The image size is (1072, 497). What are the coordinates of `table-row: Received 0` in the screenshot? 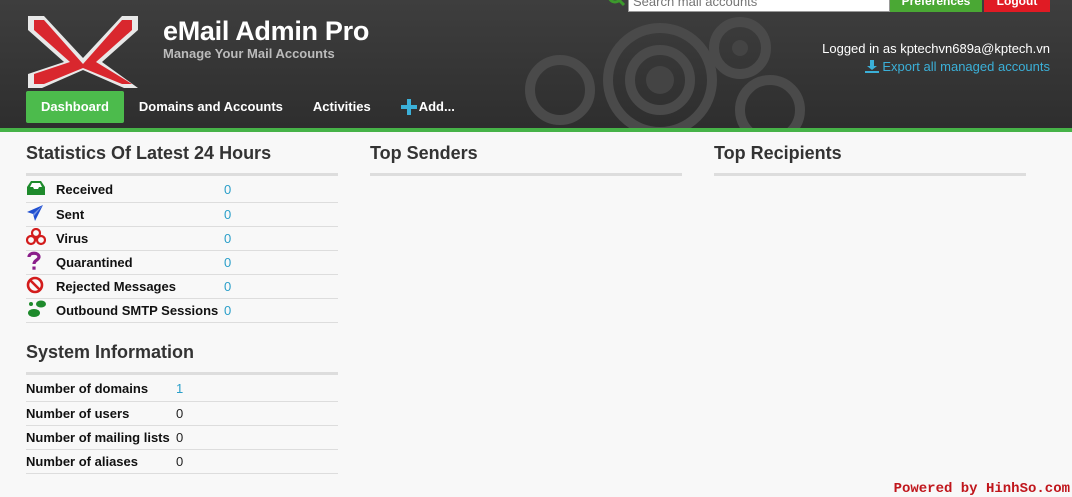 It's located at (182, 190).